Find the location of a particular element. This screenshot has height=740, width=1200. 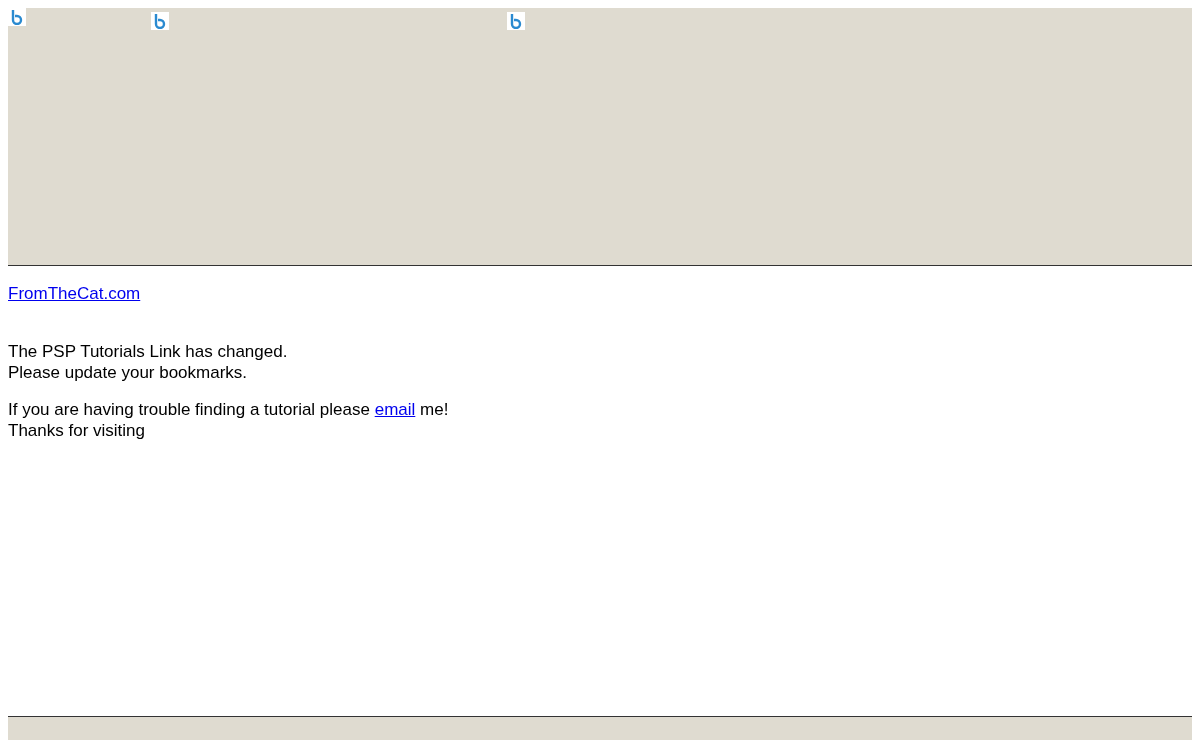

help-sentence: If you are having trouble finding a tutorial please email me! is located at coordinates (229, 409).